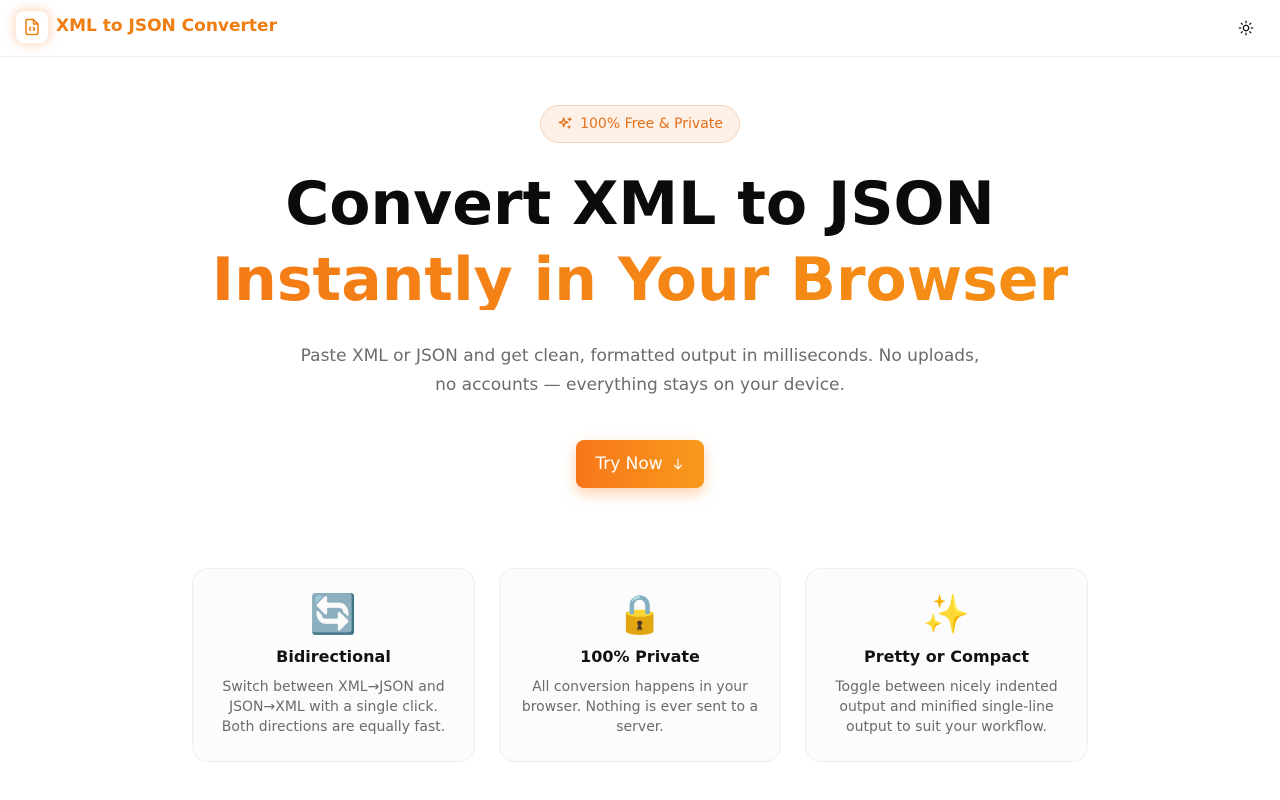 The width and height of the screenshot is (1280, 800). Describe the element at coordinates (629, 464) in the screenshot. I see `try-now-label: Try Now` at that location.